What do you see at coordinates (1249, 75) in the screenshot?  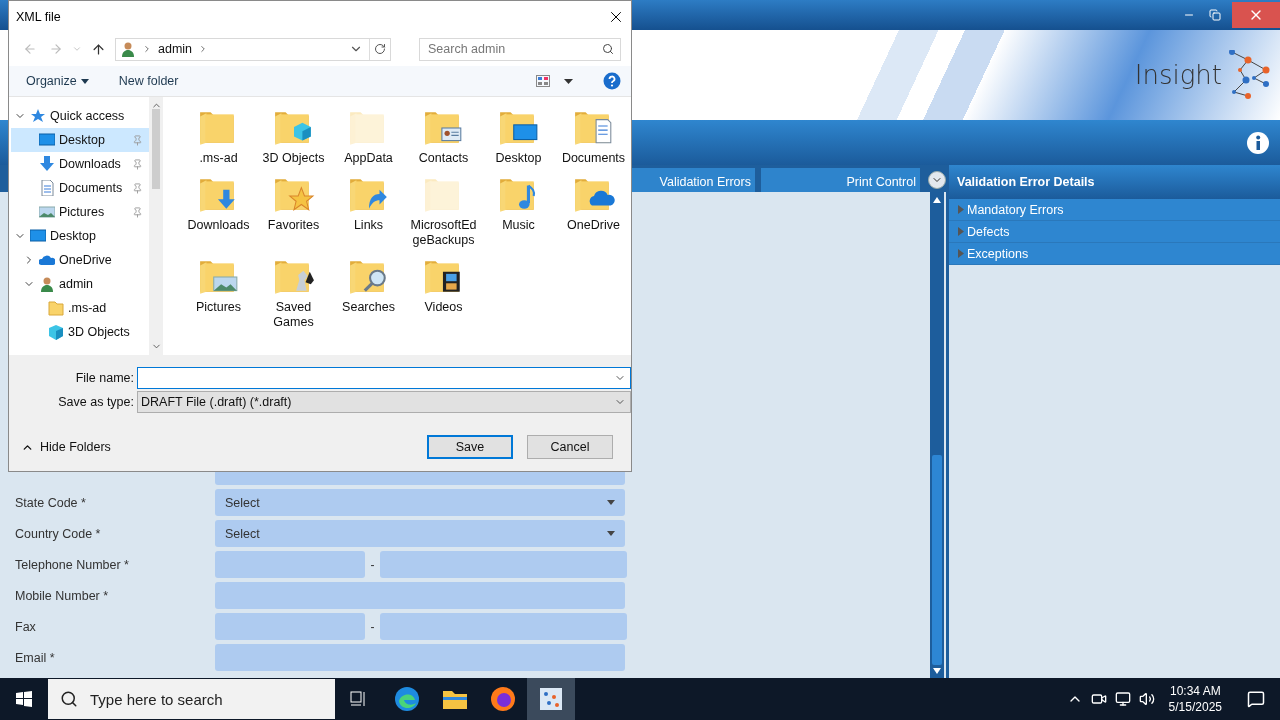 I see `network-logo-icon` at bounding box center [1249, 75].